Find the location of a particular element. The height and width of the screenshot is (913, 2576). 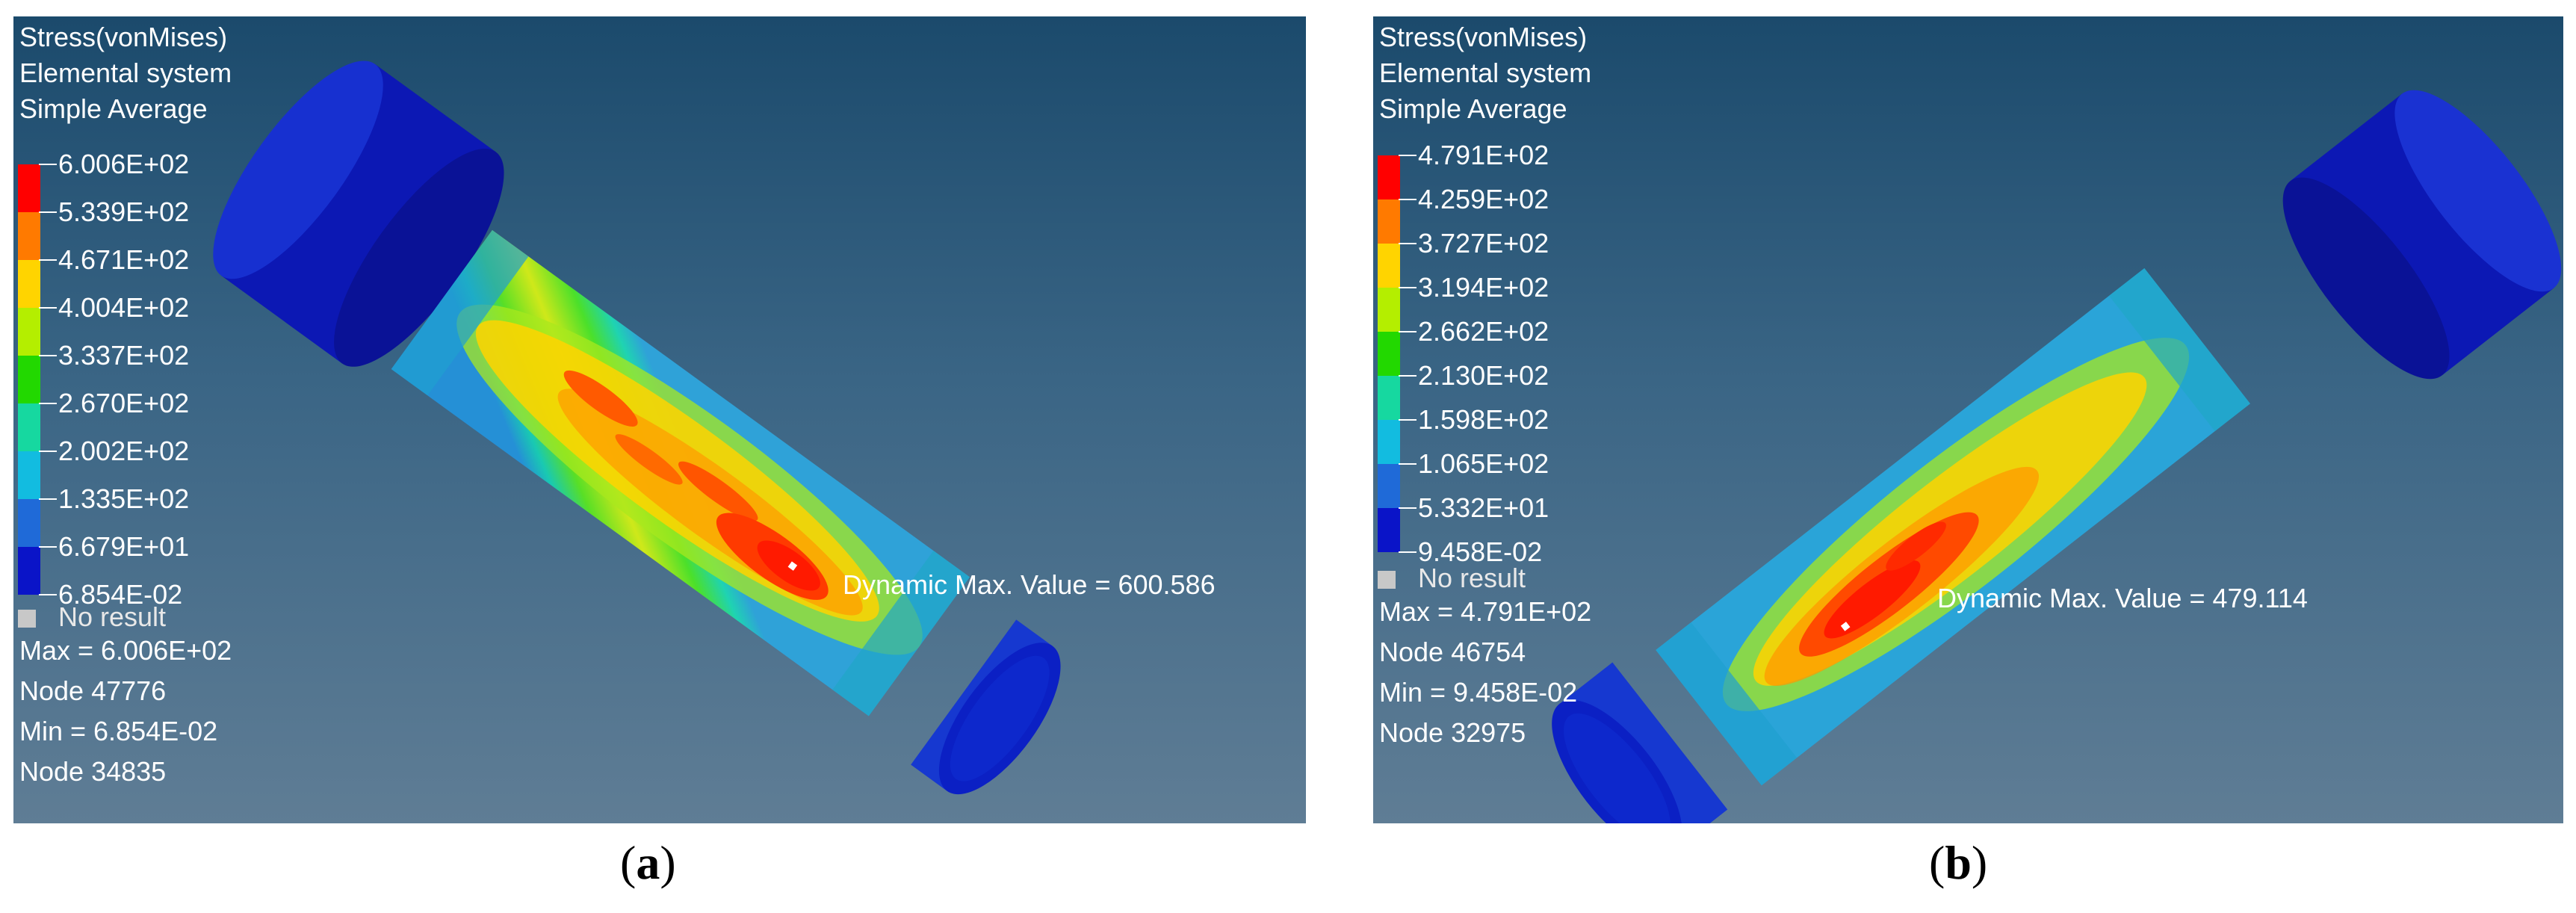

legend-tick-label: 2.662E+02 is located at coordinates (1483, 331).